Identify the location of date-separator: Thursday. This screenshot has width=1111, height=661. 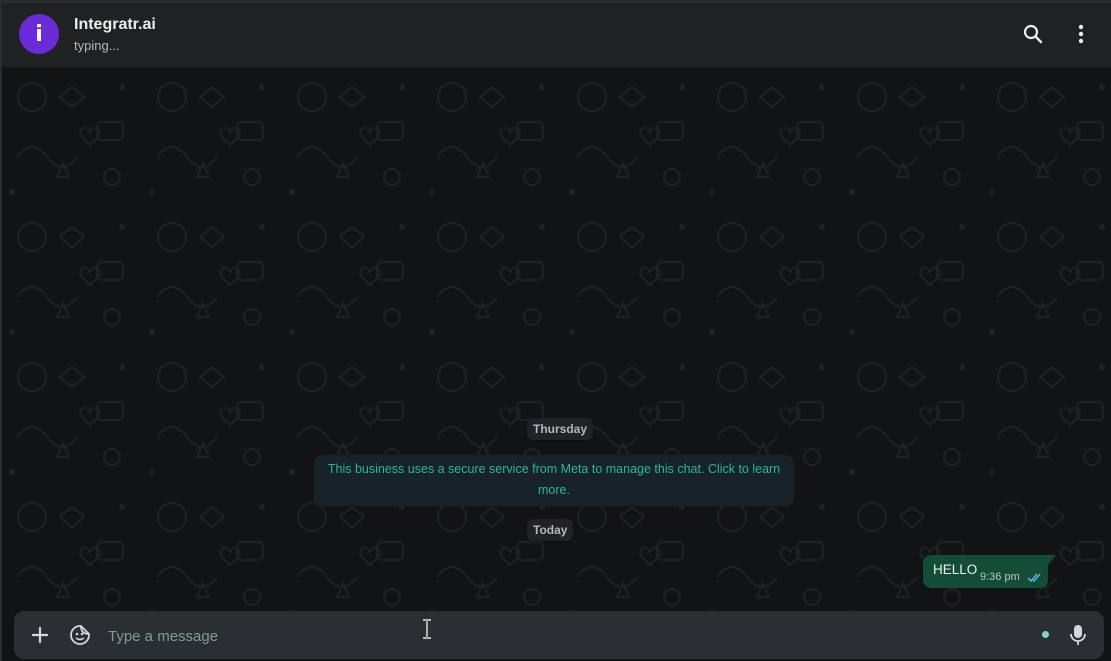
(560, 429).